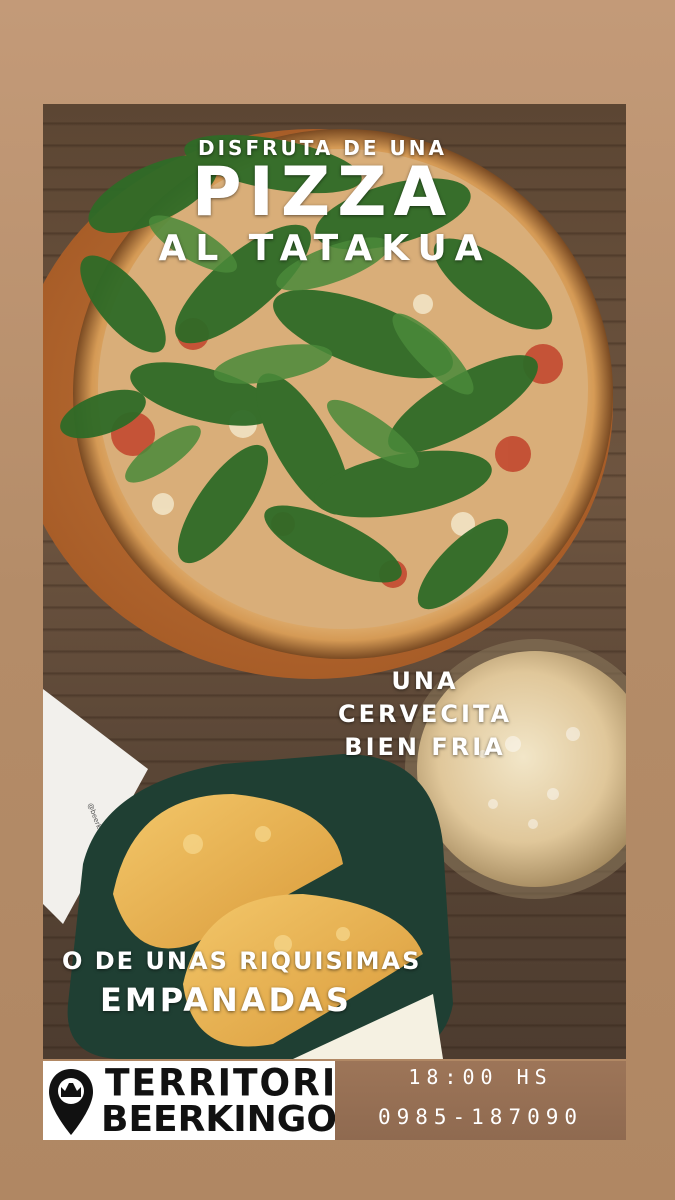 This screenshot has height=1200, width=675. I want to click on beer-line-1: UNA, so click(425, 681).